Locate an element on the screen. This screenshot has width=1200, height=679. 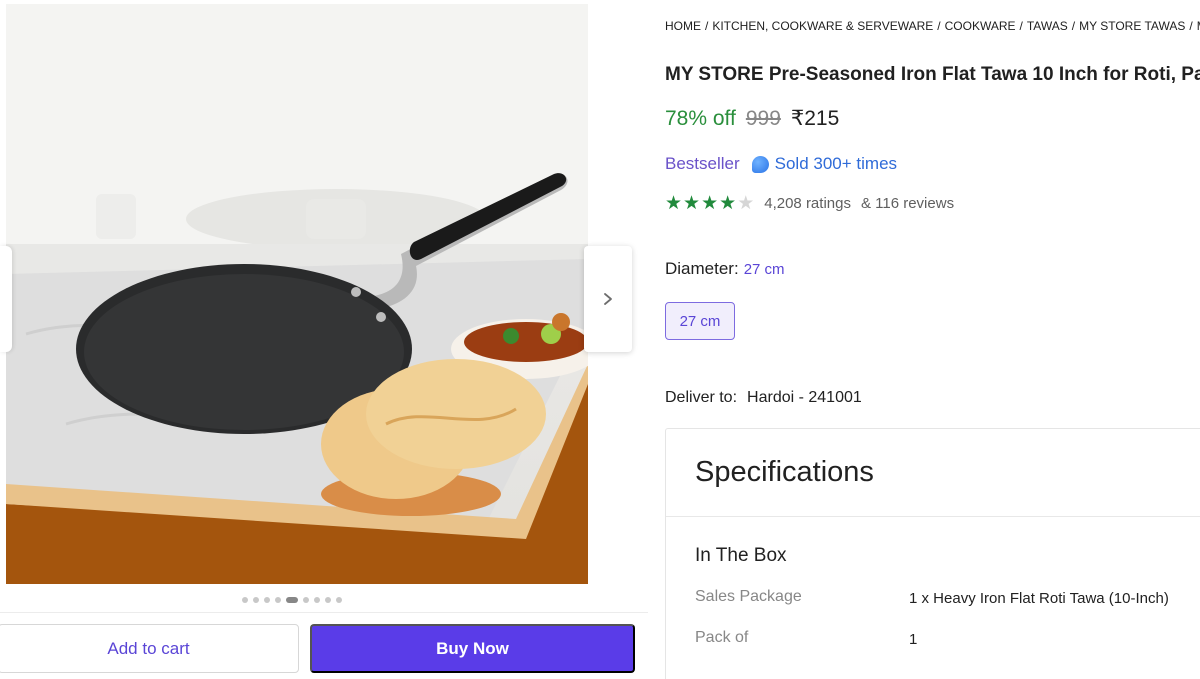
rating-stars: ★ ★ ★ ★ ★ is located at coordinates (709, 203).